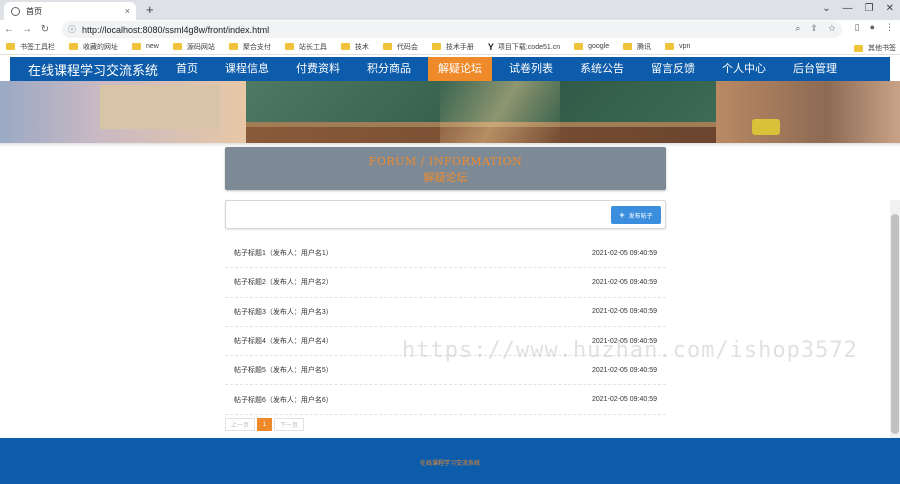  I want to click on bookmark-item: vpn, so click(677, 46).